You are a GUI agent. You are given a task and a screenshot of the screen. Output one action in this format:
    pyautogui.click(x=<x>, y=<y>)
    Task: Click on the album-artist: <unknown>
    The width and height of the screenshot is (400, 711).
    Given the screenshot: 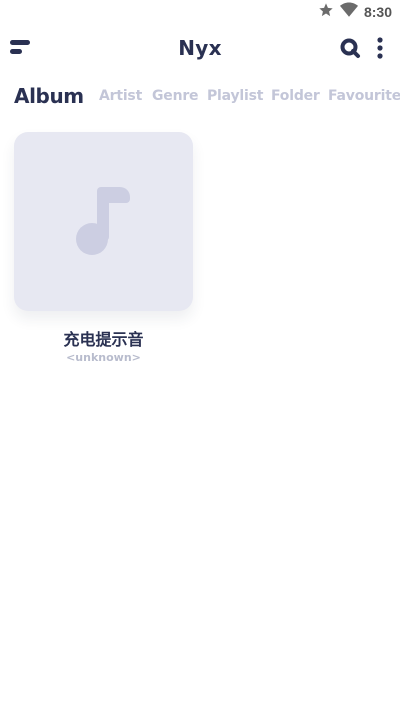 What is the action you would take?
    pyautogui.click(x=103, y=357)
    